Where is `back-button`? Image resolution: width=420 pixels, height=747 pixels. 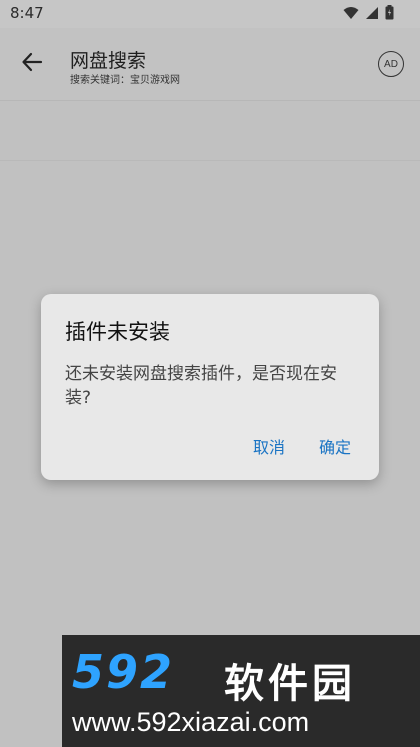
back-button is located at coordinates (32, 64).